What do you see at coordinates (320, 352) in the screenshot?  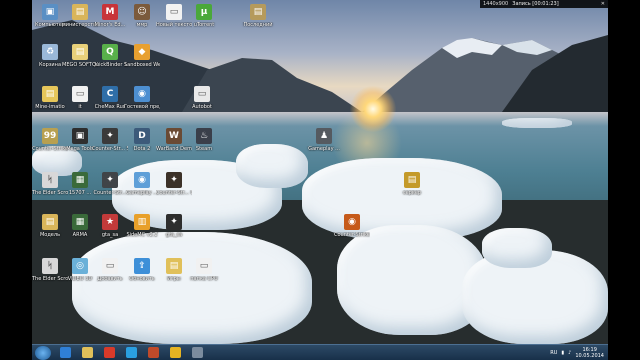 I see `taskbar: RU ▮ ♪ 16:19 10.05.2014` at bounding box center [320, 352].